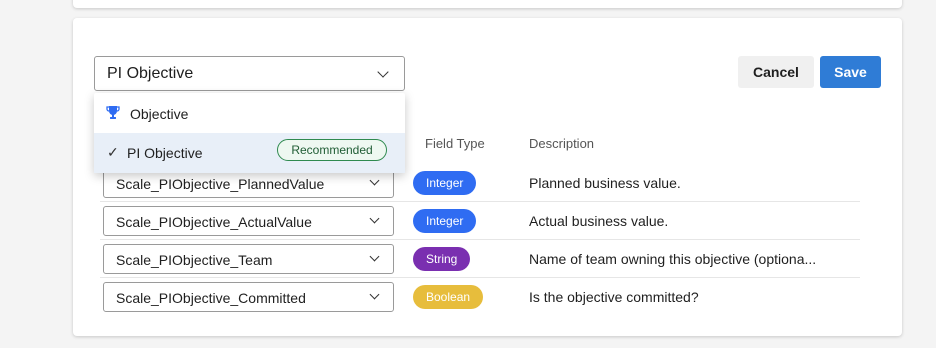 The image size is (936, 348). What do you see at coordinates (442, 259) in the screenshot?
I see `field-type-badge: String` at bounding box center [442, 259].